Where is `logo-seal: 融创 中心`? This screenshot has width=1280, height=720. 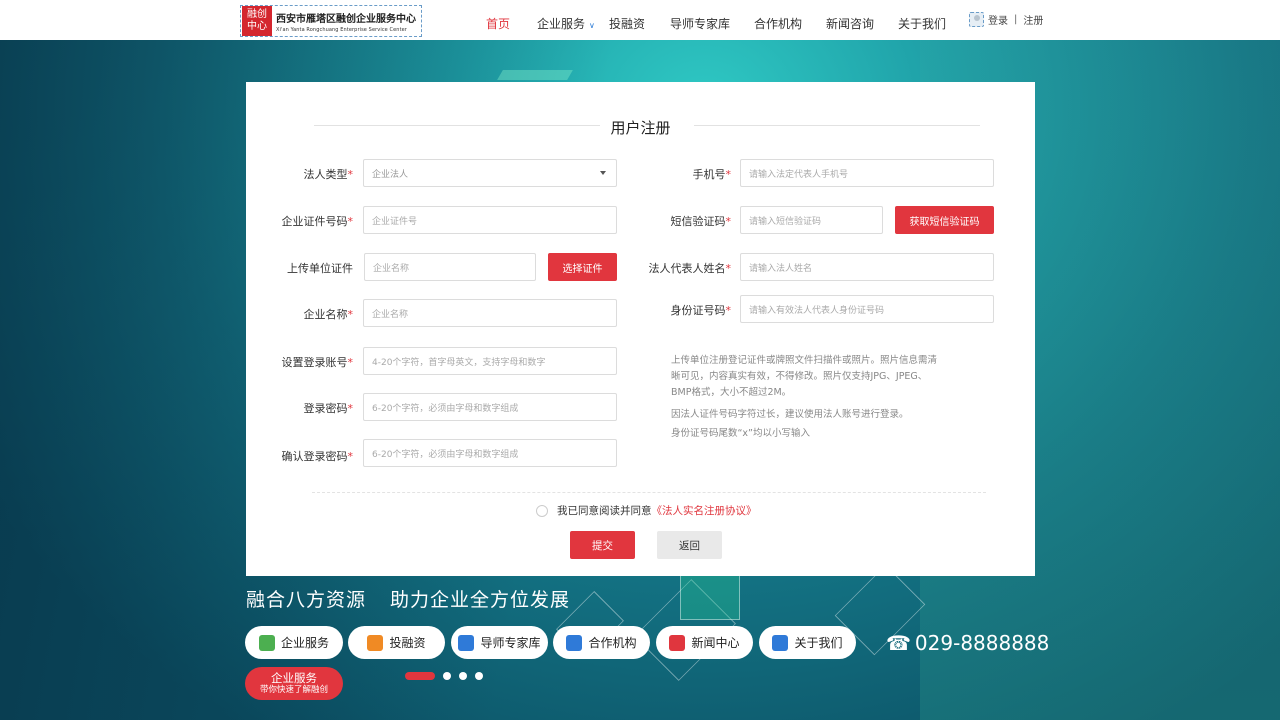 logo-seal: 融创 中心 is located at coordinates (257, 21).